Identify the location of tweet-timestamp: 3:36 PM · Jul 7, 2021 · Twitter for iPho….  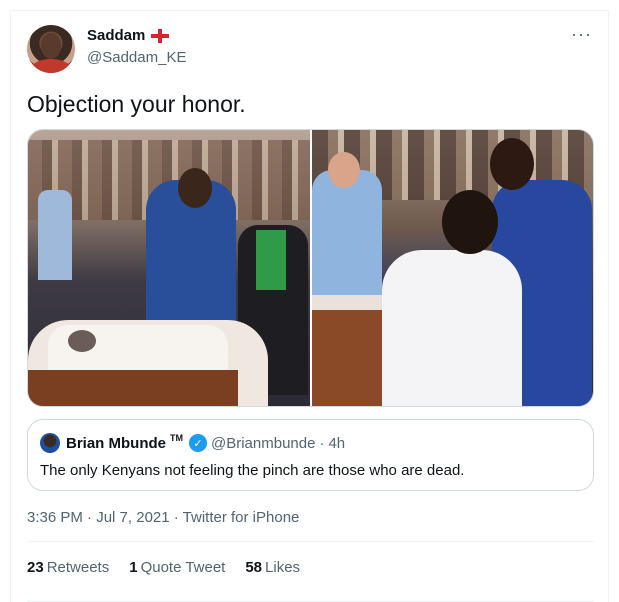
(163, 517).